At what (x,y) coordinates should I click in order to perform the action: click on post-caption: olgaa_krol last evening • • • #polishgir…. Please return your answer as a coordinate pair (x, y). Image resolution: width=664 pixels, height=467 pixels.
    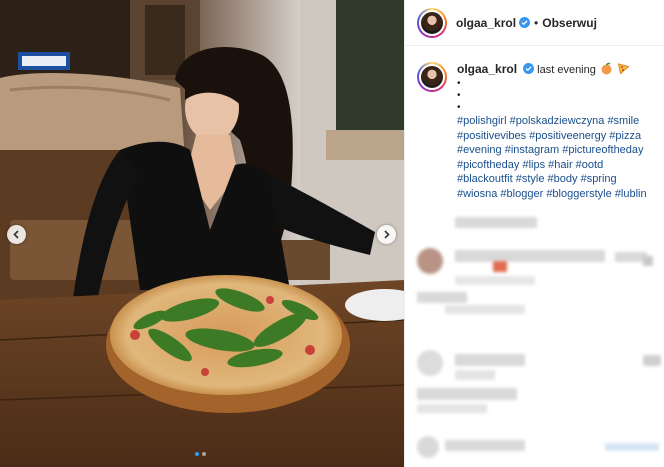
    Looking at the image, I should click on (539, 131).